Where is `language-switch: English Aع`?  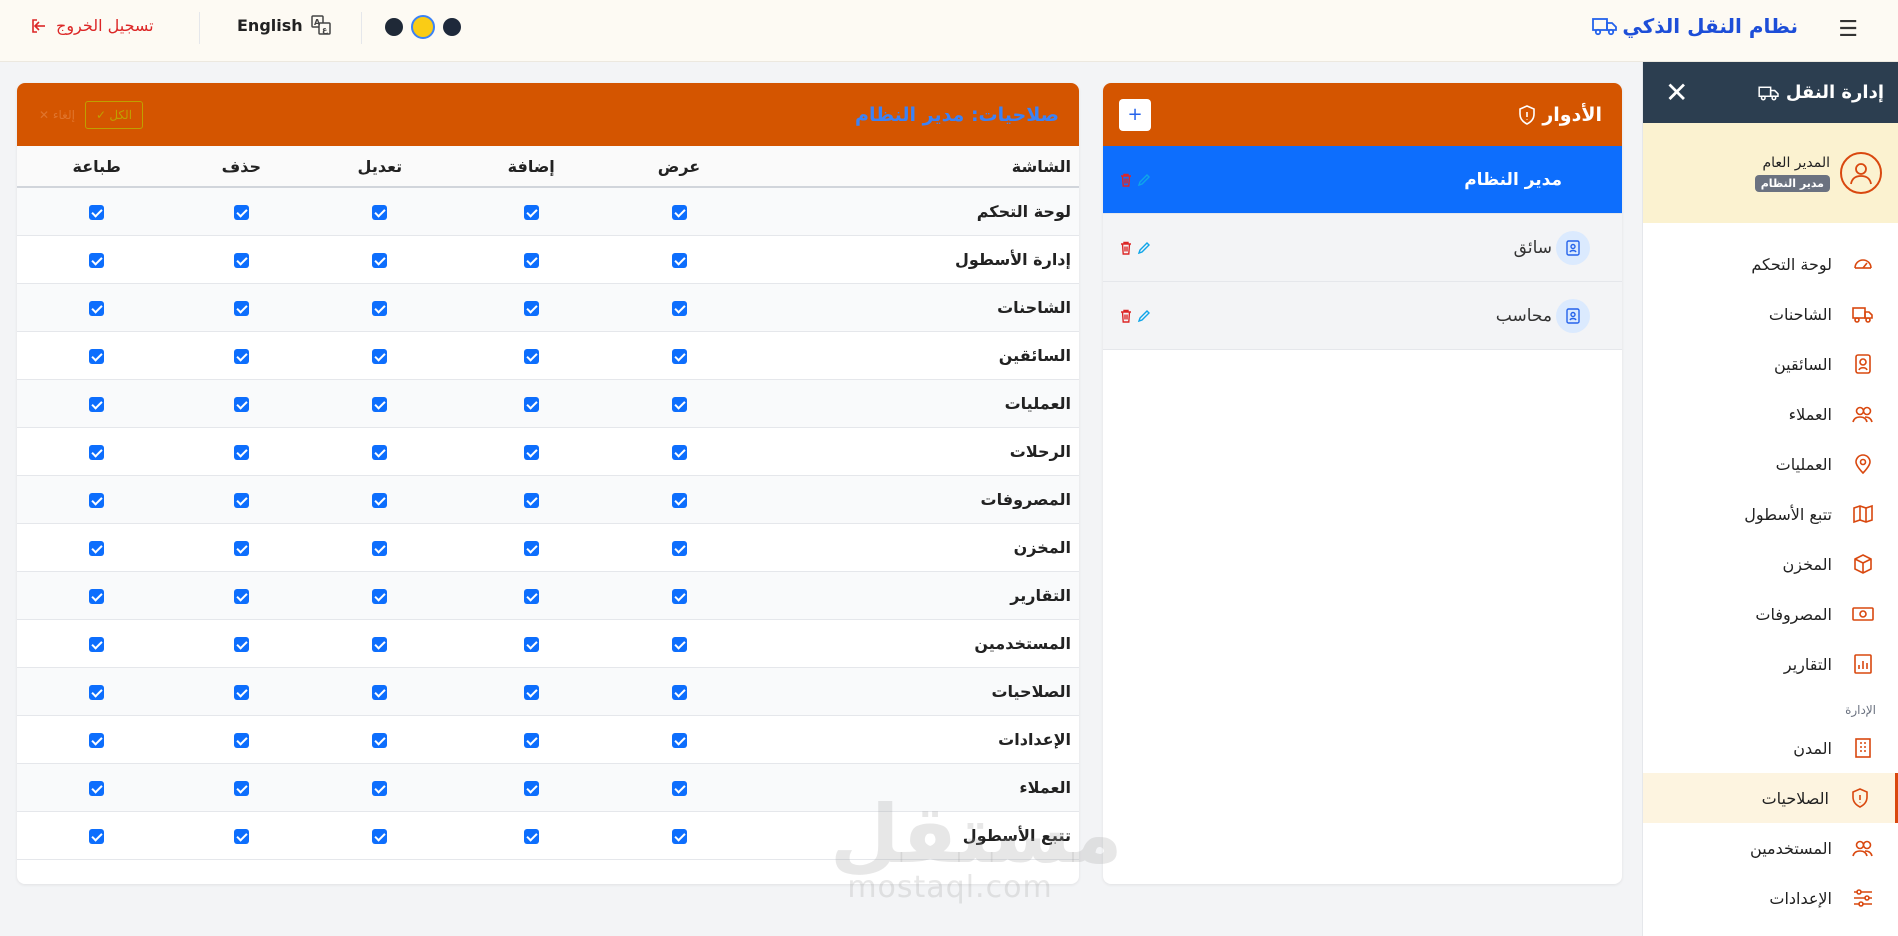 language-switch: English Aع is located at coordinates (284, 25).